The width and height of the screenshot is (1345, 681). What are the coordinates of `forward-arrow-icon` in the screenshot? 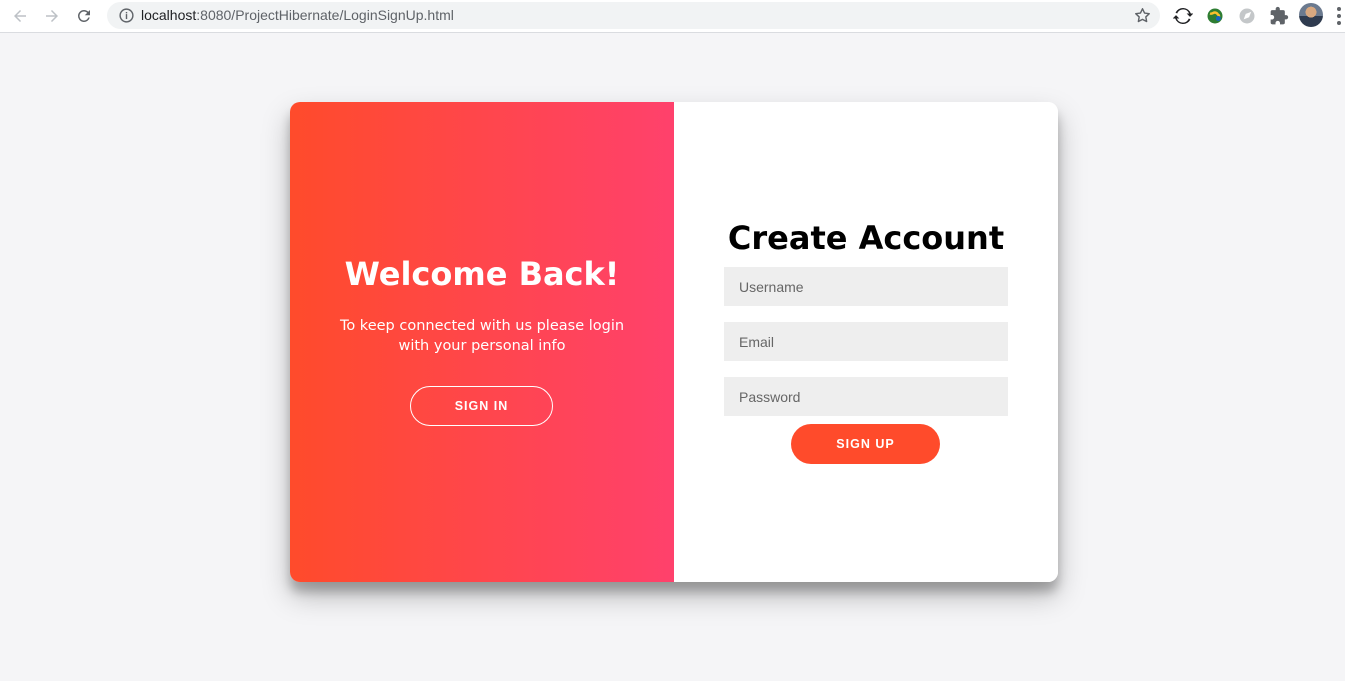 It's located at (52, 16).